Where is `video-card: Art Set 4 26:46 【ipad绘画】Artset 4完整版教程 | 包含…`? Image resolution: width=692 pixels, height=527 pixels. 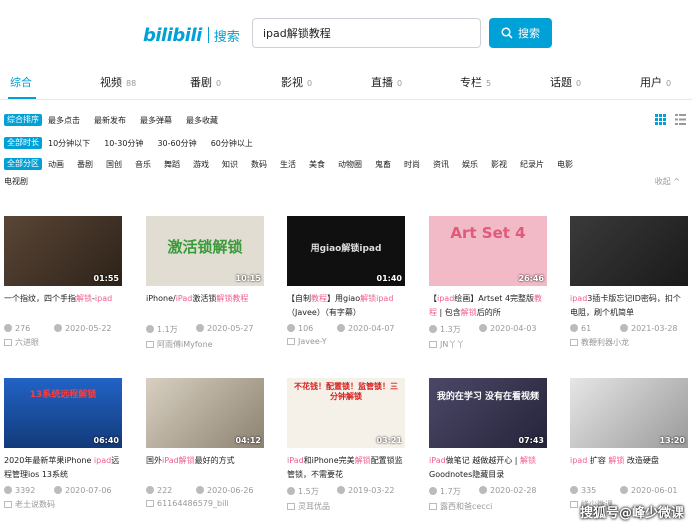 video-card: Art Set 4 26:46 【ipad绘画】Artset 4完整版教程 | 包含… is located at coordinates (488, 283).